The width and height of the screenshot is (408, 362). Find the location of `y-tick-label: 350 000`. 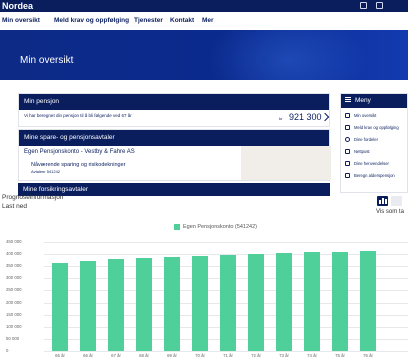

y-tick-label: 350 000 is located at coordinates (14, 266).